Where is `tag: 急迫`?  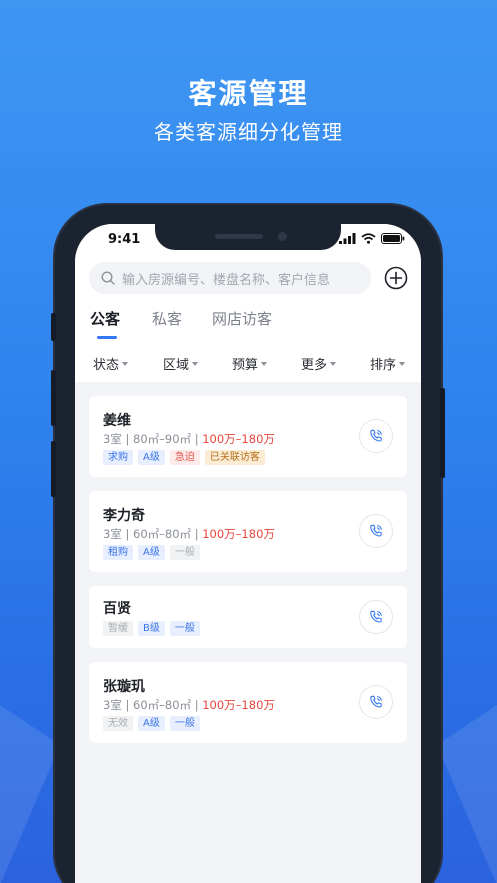 tag: 急迫 is located at coordinates (184, 457).